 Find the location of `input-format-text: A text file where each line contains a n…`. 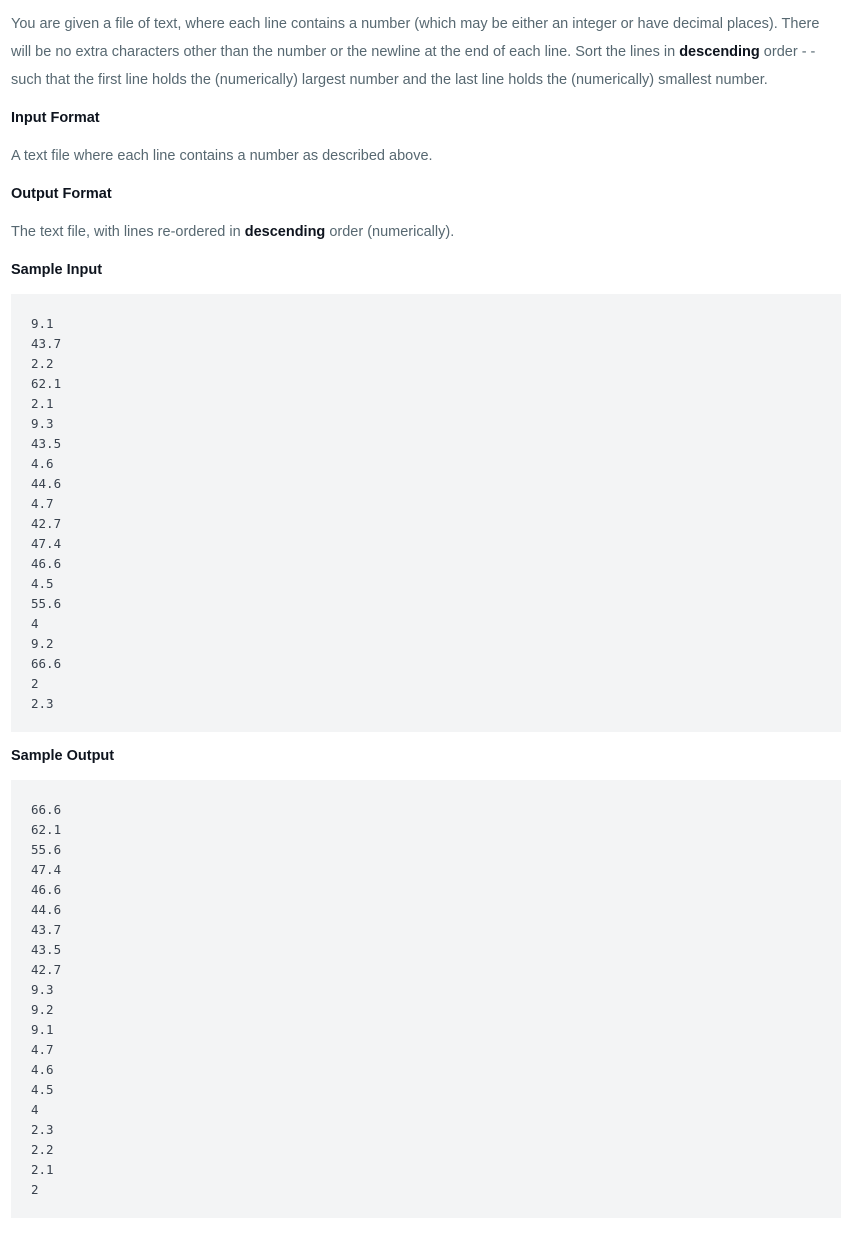

input-format-text: A text file where each line contains a n… is located at coordinates (222, 156).